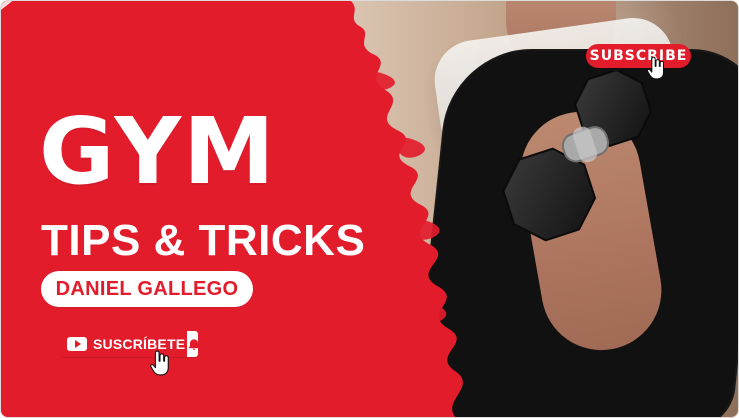 The height and width of the screenshot is (418, 739). I want to click on author-badge: DANIEL GALLEGO, so click(147, 289).